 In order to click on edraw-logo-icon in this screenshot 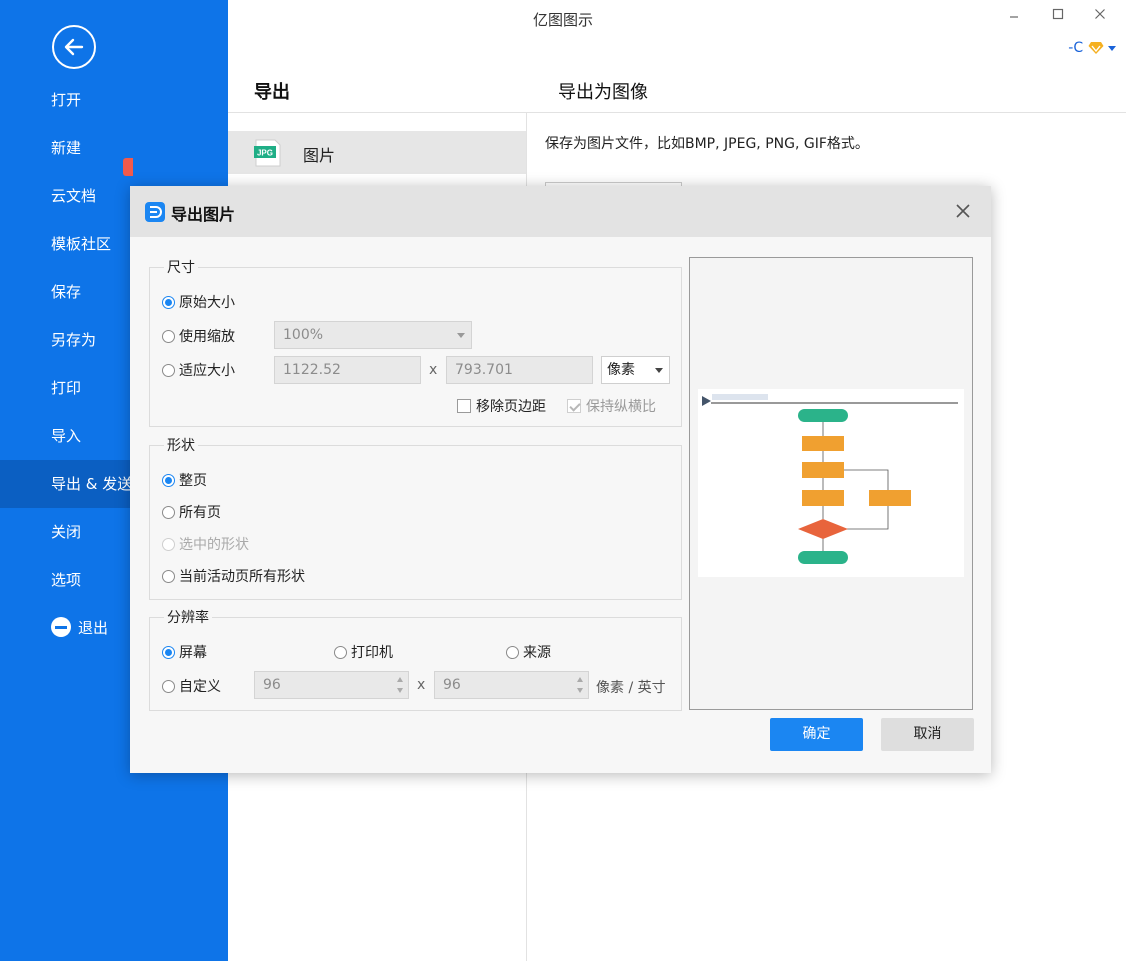, I will do `click(155, 212)`.